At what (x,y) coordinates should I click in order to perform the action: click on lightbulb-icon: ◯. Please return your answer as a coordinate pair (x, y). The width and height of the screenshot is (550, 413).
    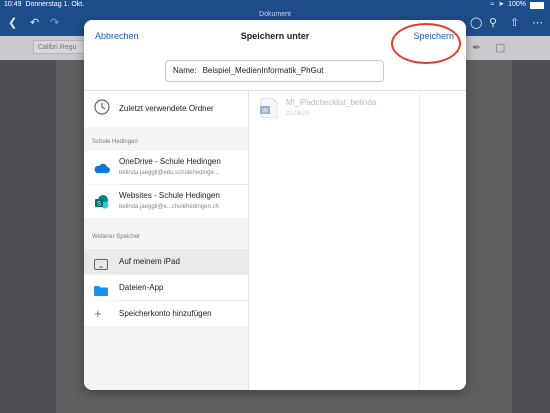
    Looking at the image, I should click on (476, 23).